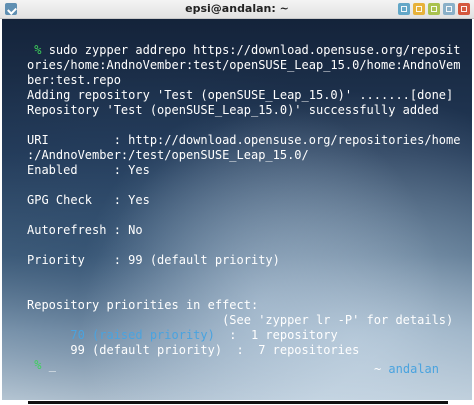  I want to click on line-text: (See 'zypper lr -P' for details), so click(240, 320).